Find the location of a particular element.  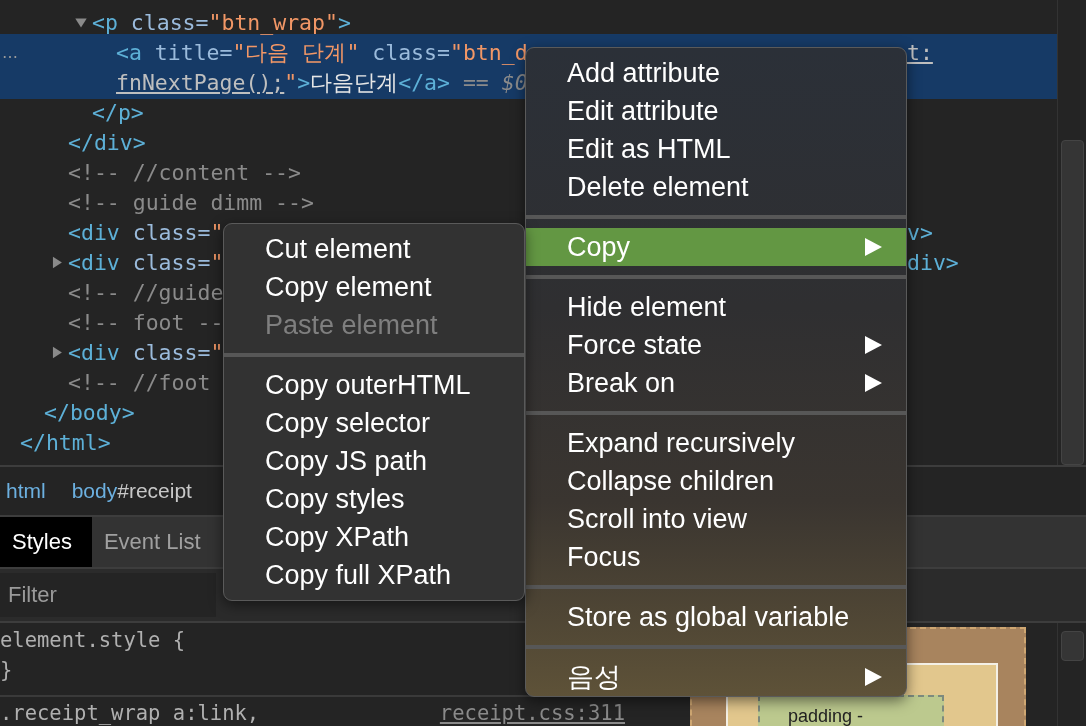

code-line: <p class="btn_wrap"> is located at coordinates (221, 22).